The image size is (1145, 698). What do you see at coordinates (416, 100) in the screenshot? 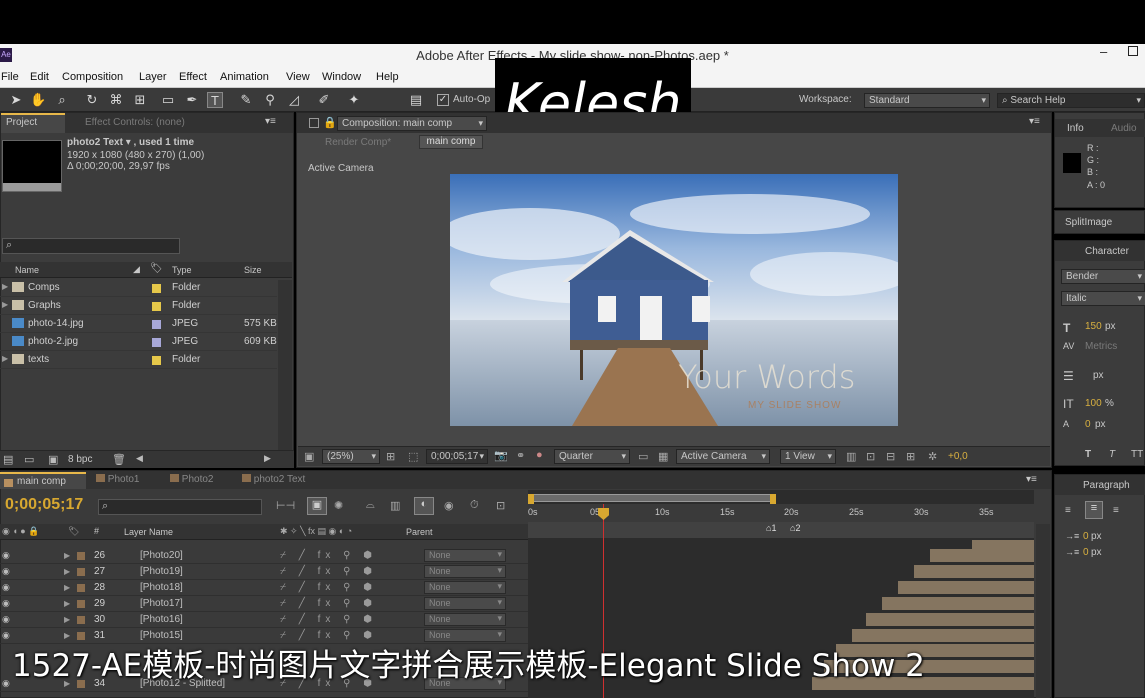
I see `align-icon: ▤` at bounding box center [416, 100].